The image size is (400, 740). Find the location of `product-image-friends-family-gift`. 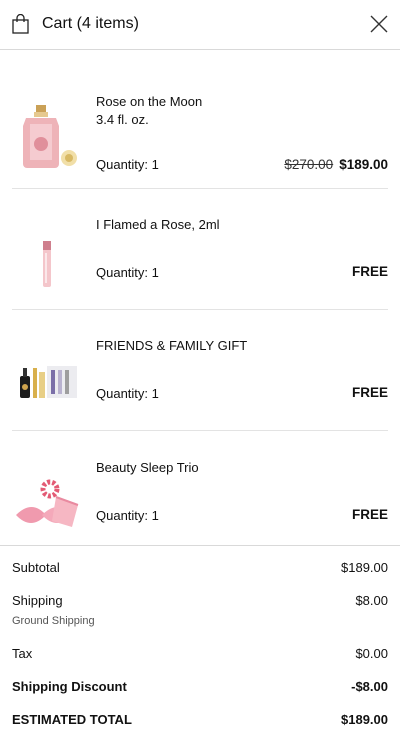

product-image-friends-family-gift is located at coordinates (47, 385).